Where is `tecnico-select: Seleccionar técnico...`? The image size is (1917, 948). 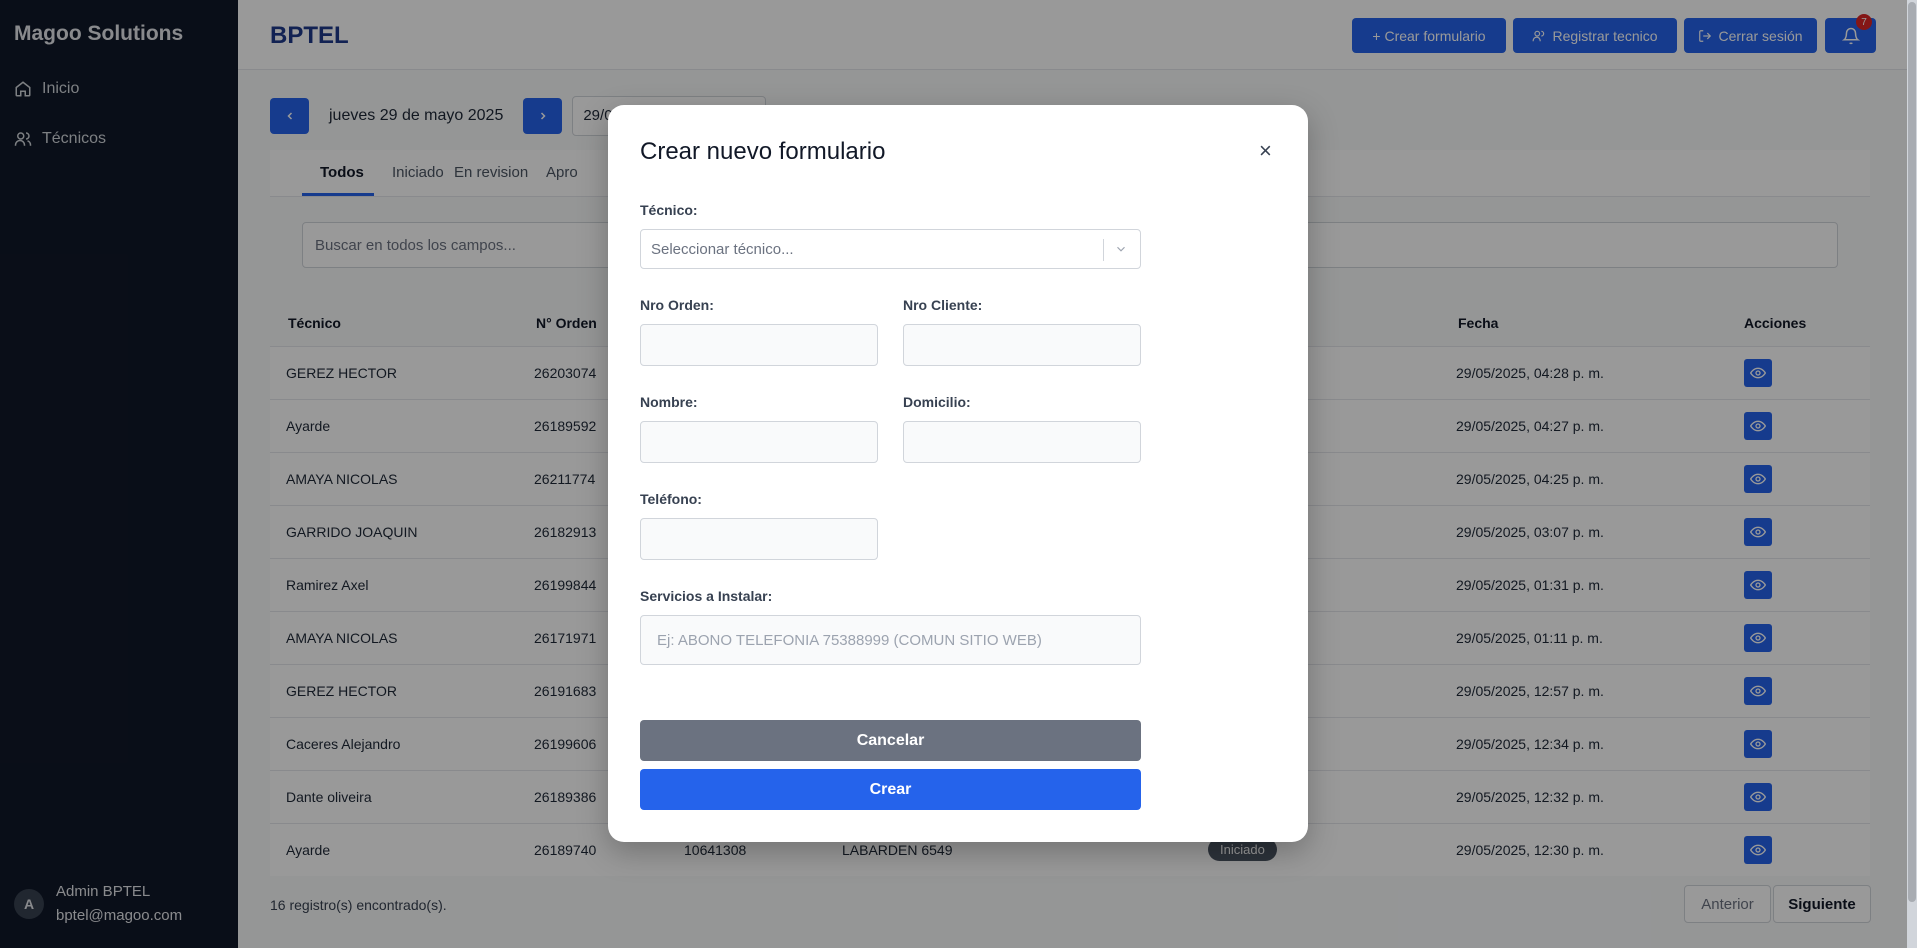 tecnico-select: Seleccionar técnico... is located at coordinates (890, 249).